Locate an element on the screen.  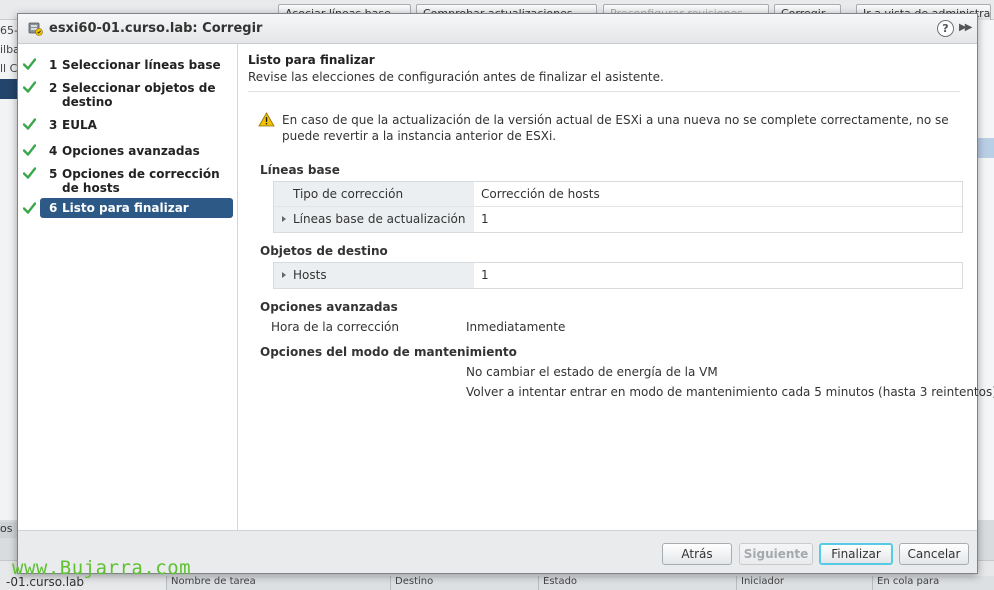
section-baselines-title: Líneas base is located at coordinates (300, 170).